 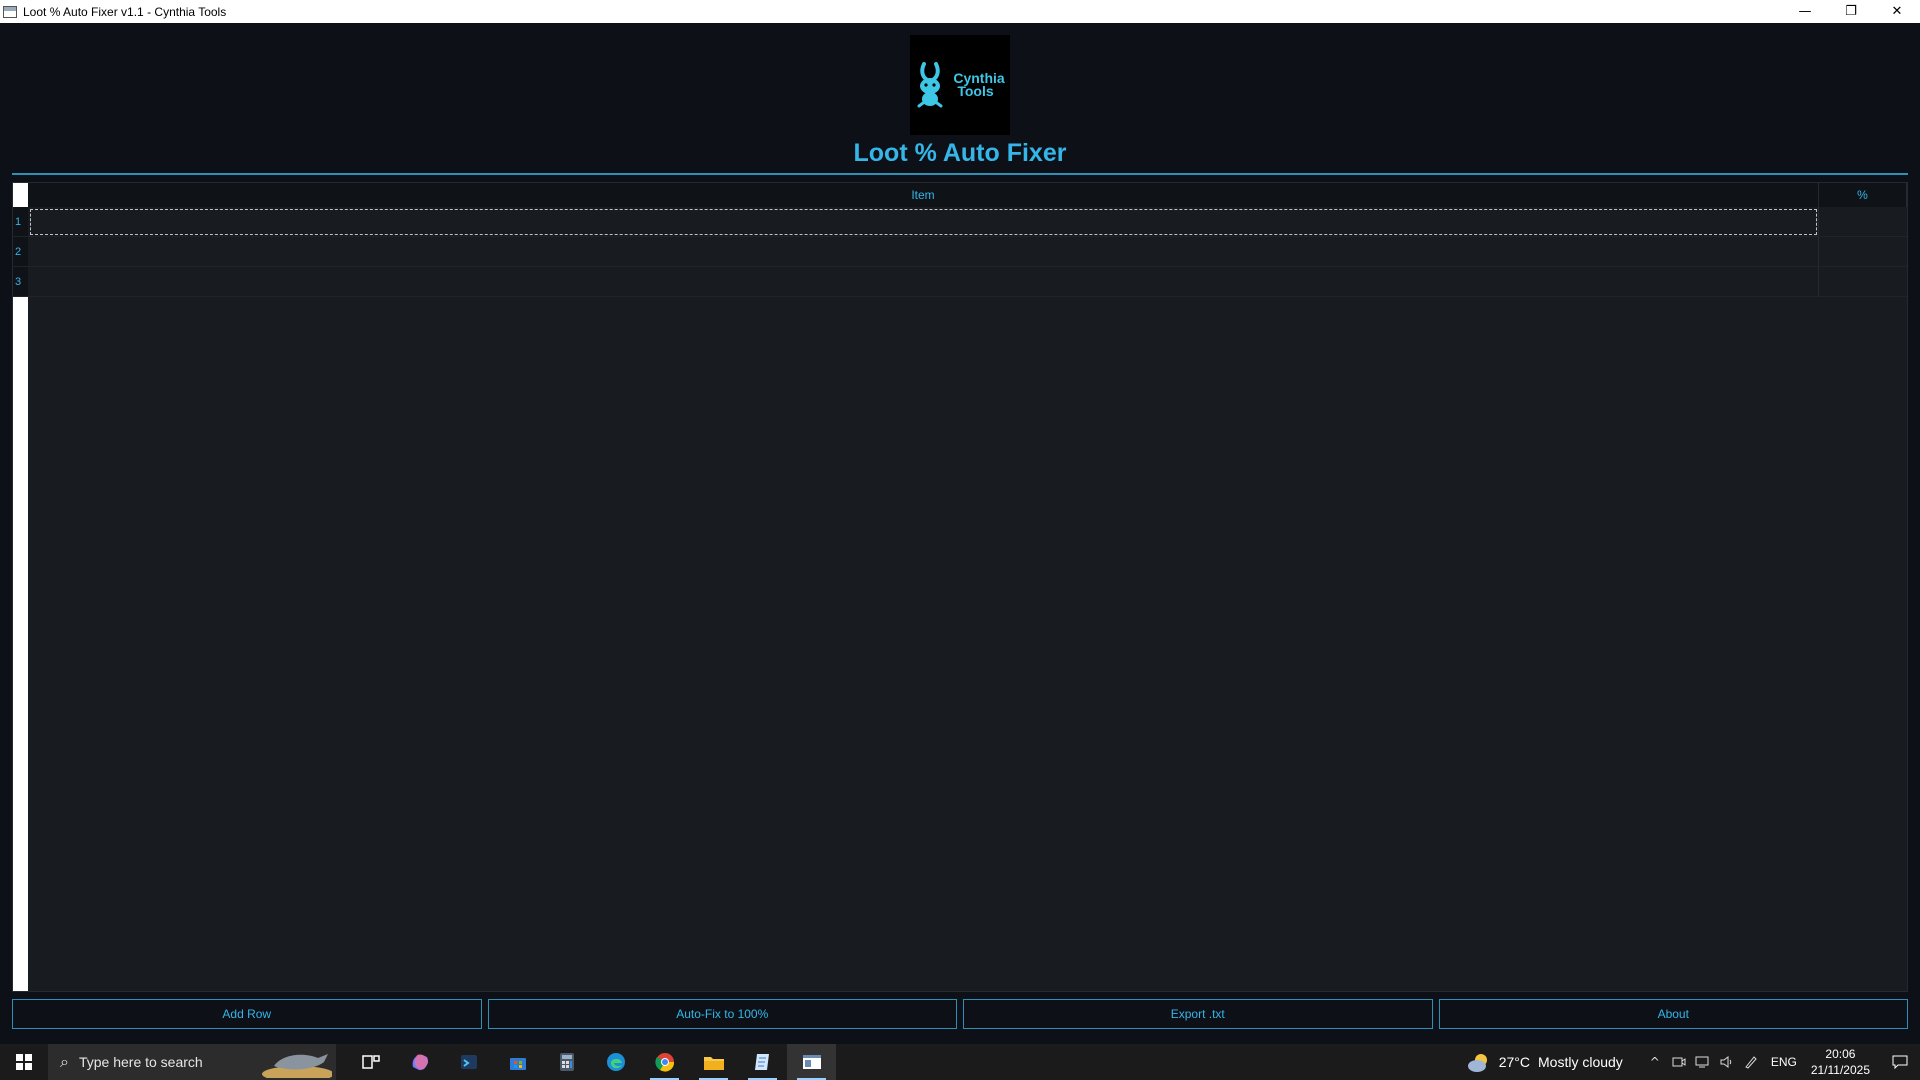 I want to click on column-header-item: Item, so click(x=923, y=195).